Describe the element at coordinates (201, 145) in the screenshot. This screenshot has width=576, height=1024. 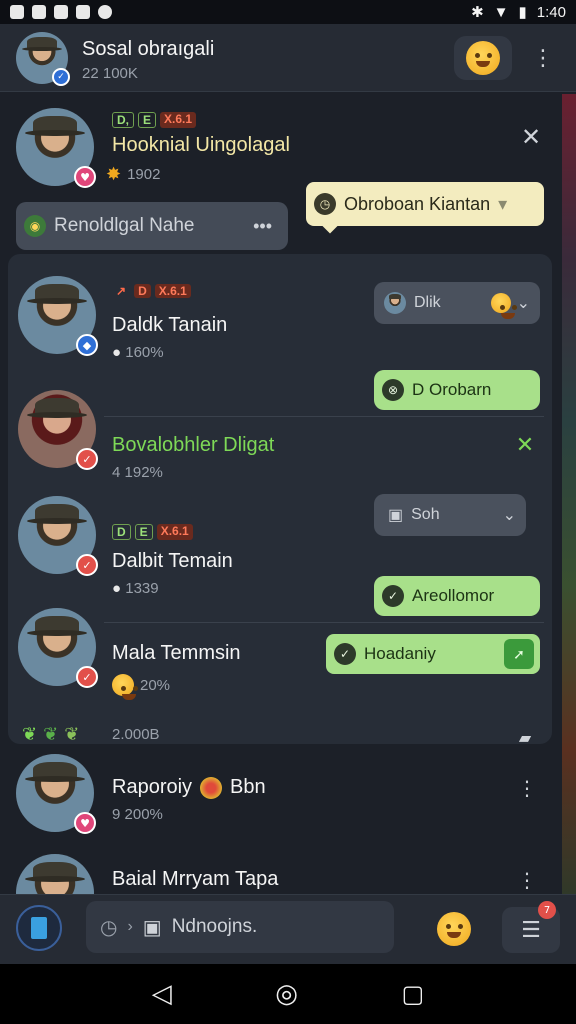
I see `featured-name: Hooknial Uingolagal` at that location.